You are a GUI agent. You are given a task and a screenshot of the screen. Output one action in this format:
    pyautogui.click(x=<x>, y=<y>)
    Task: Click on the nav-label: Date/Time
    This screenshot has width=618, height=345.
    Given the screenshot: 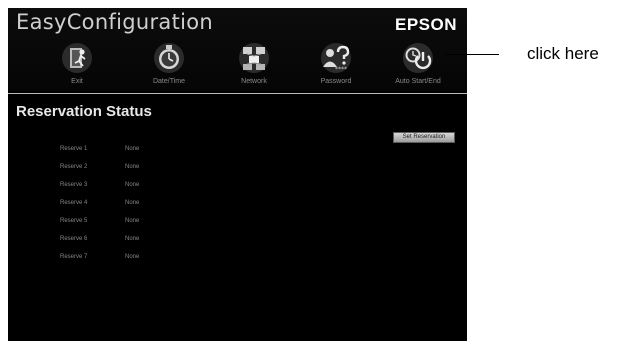 What is the action you would take?
    pyautogui.click(x=169, y=81)
    